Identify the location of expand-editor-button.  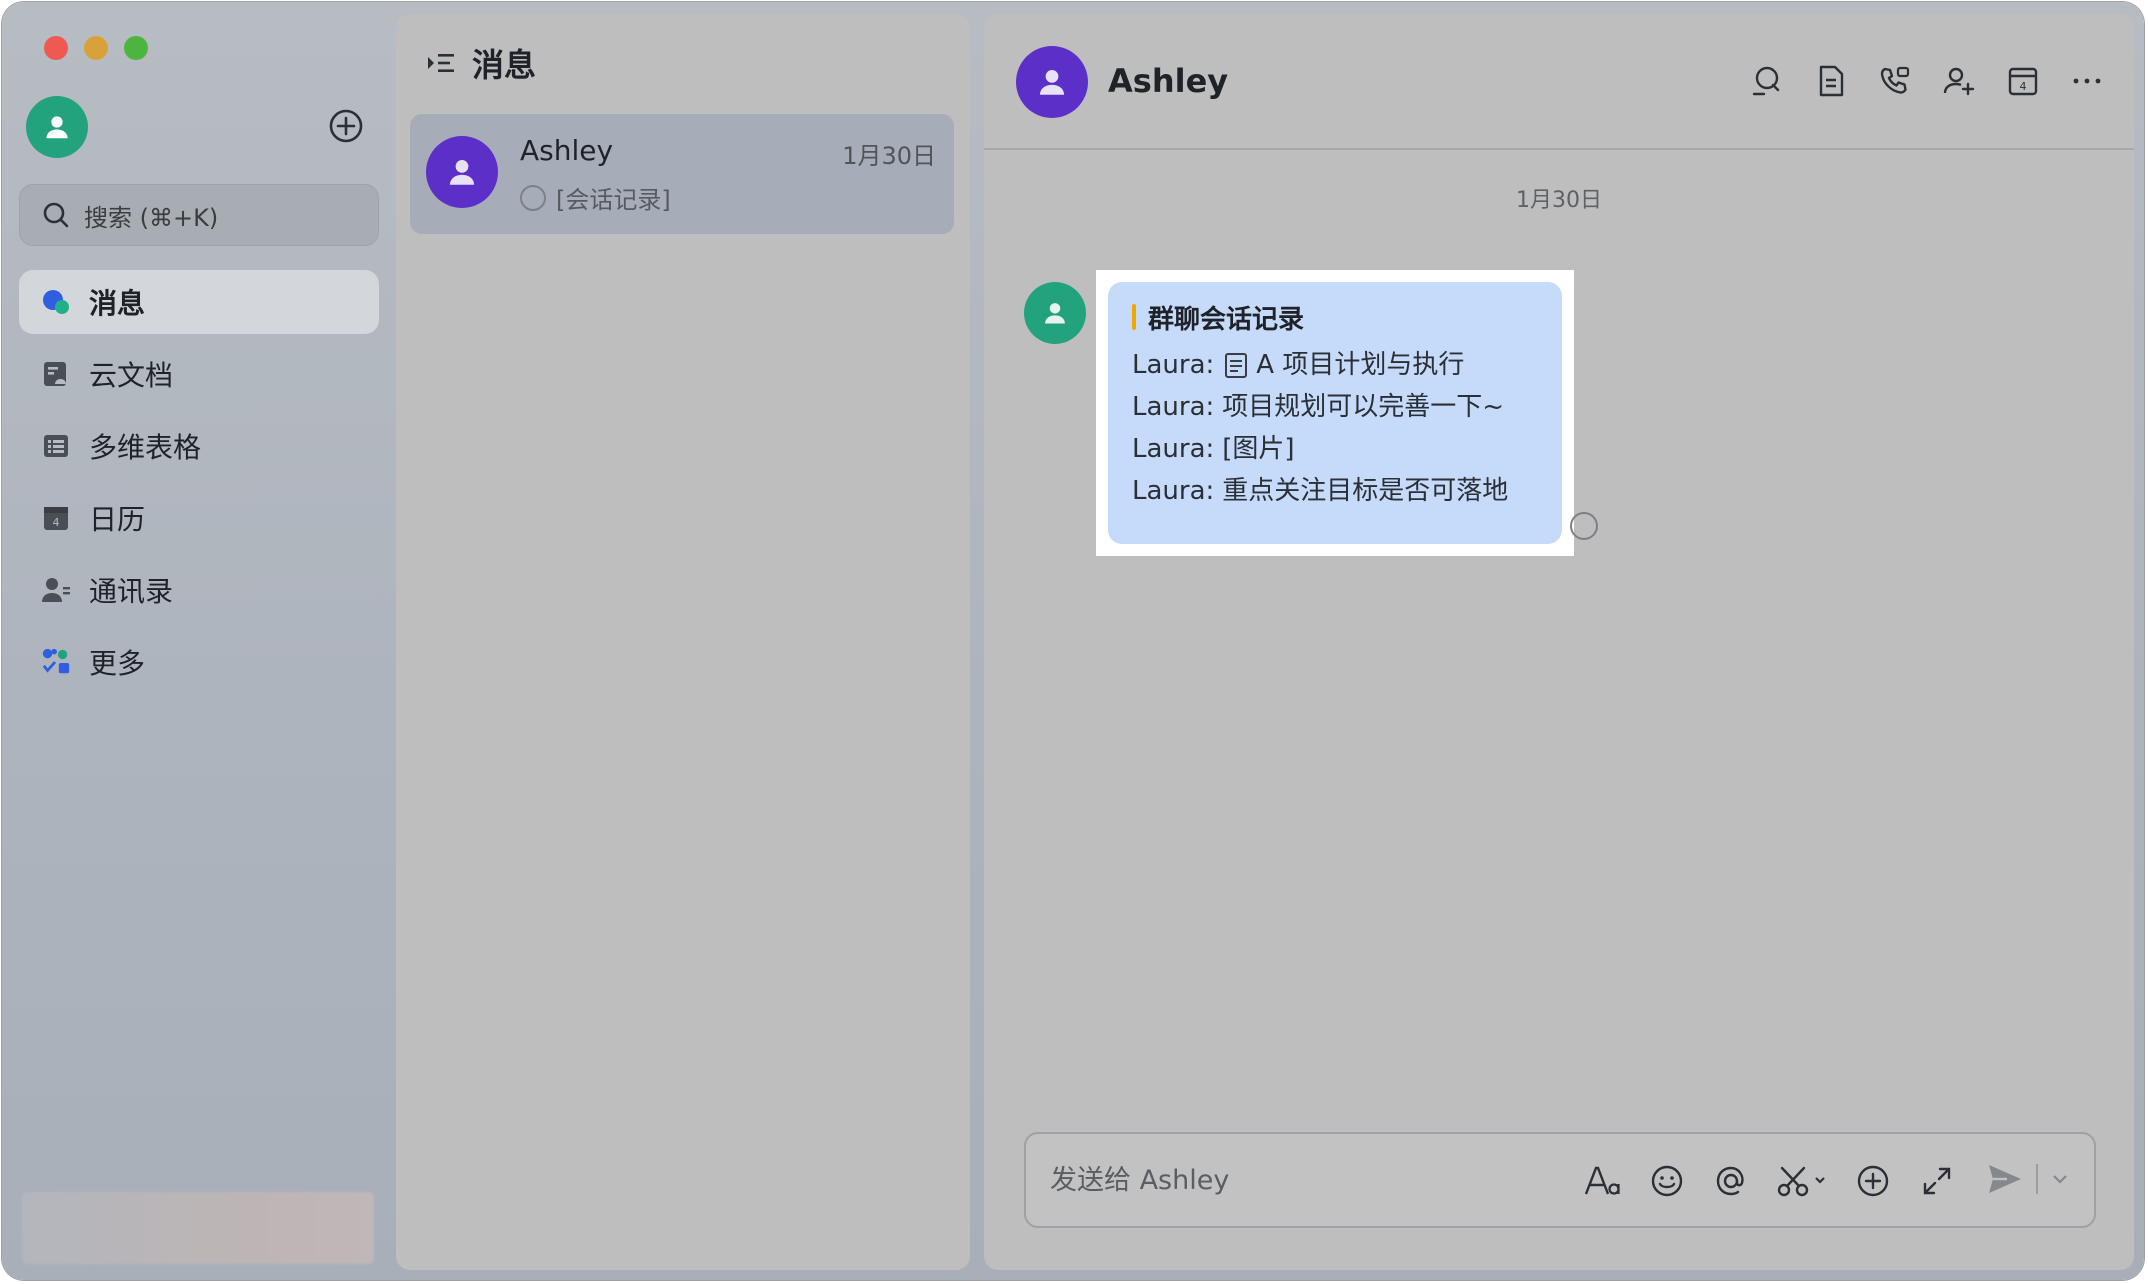
(1937, 1181).